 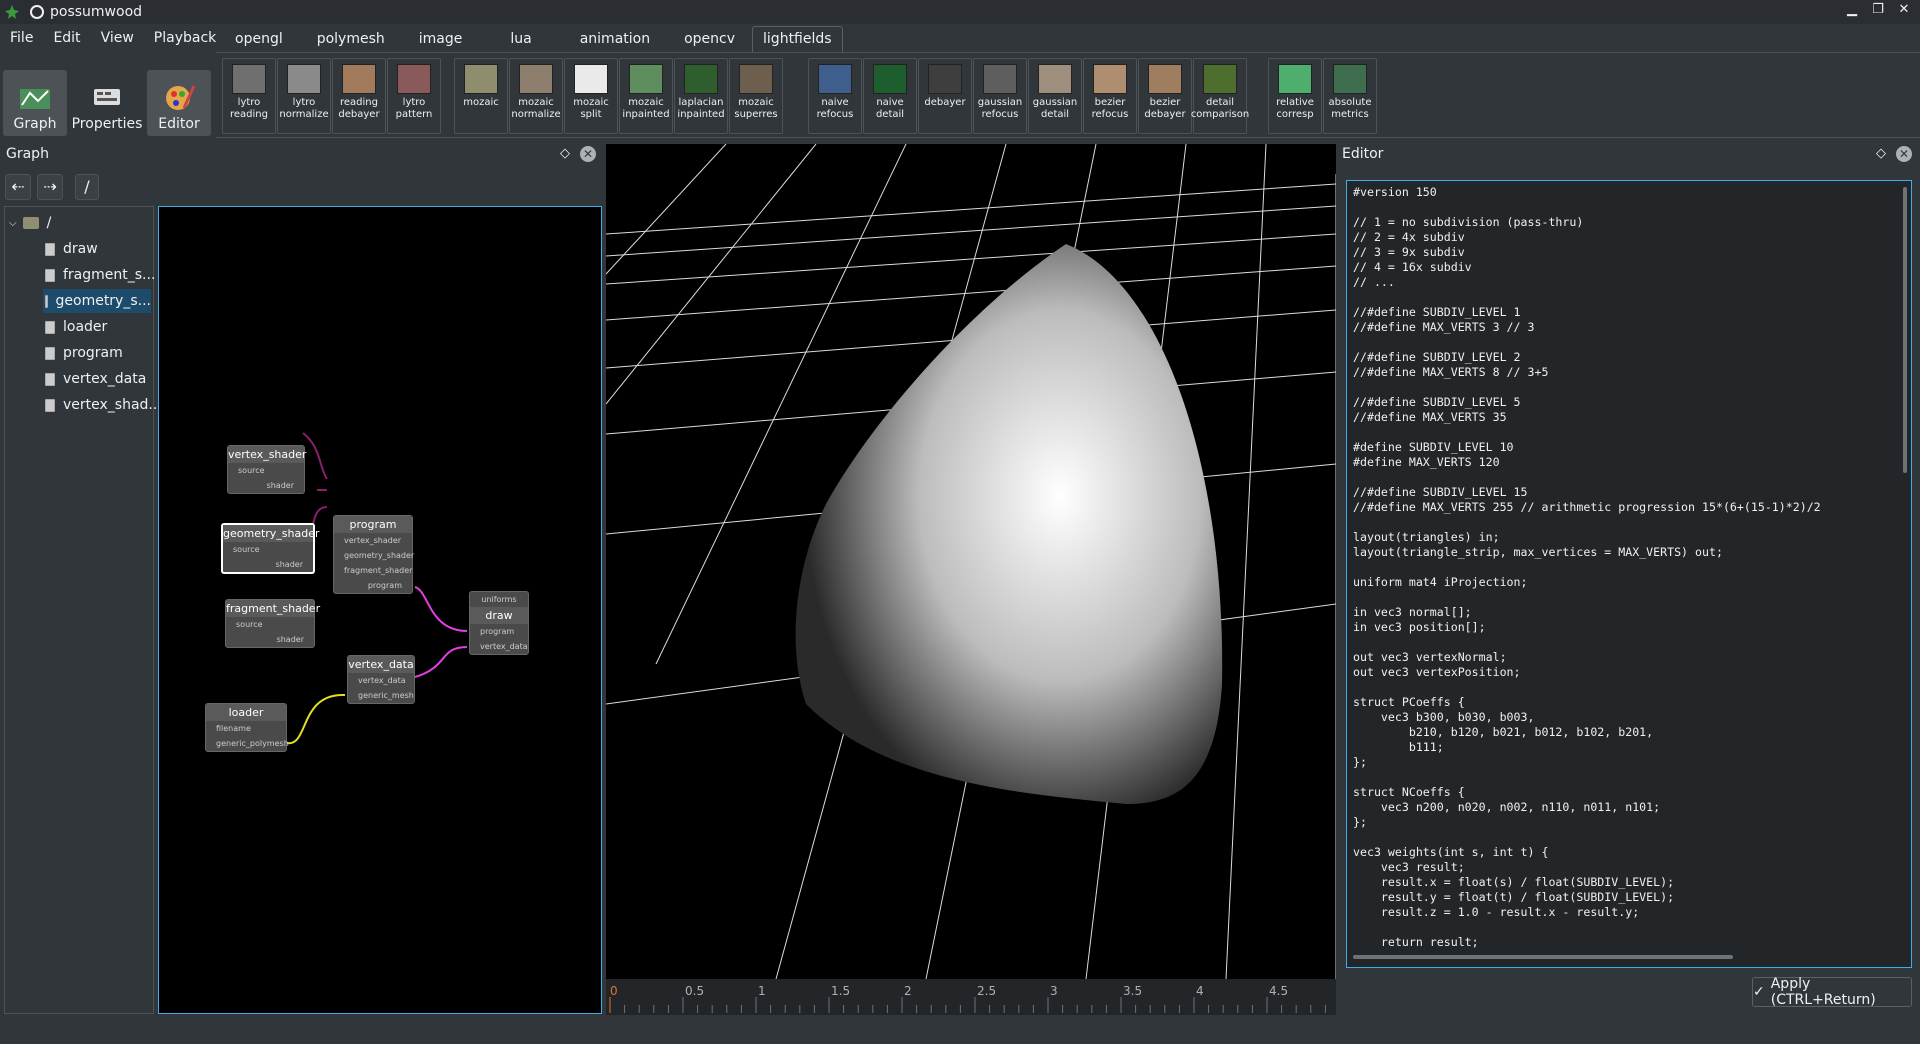 What do you see at coordinates (709, 39) in the screenshot?
I see `tab-opencv: opencv` at bounding box center [709, 39].